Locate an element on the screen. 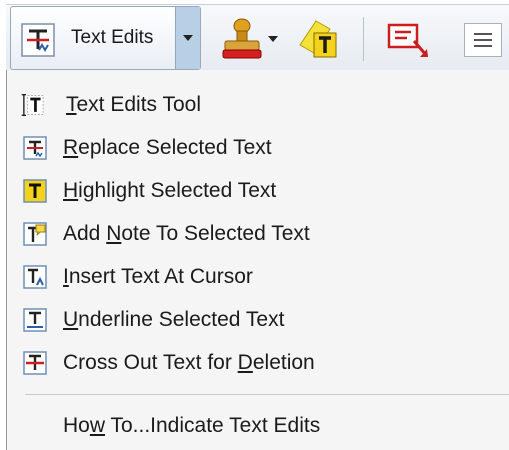 This screenshot has width=509, height=450. menu-item-add-note-to-selected-text: Add Note To Selected Text is located at coordinates (258, 234).